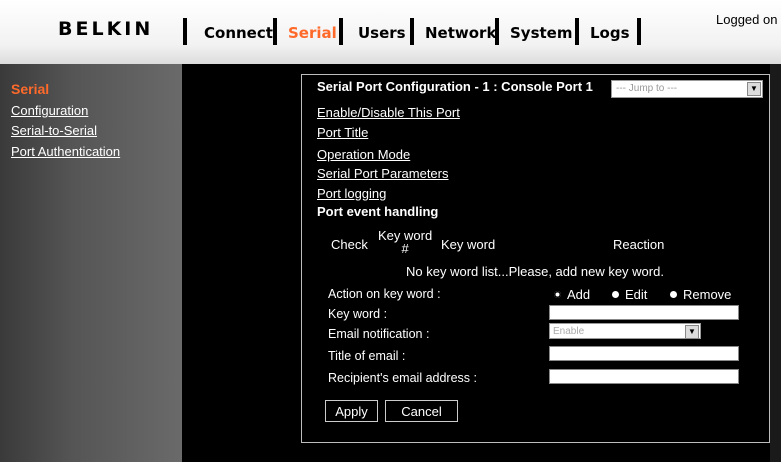  Describe the element at coordinates (378, 211) in the screenshot. I see `section-title: Port event handling` at that location.